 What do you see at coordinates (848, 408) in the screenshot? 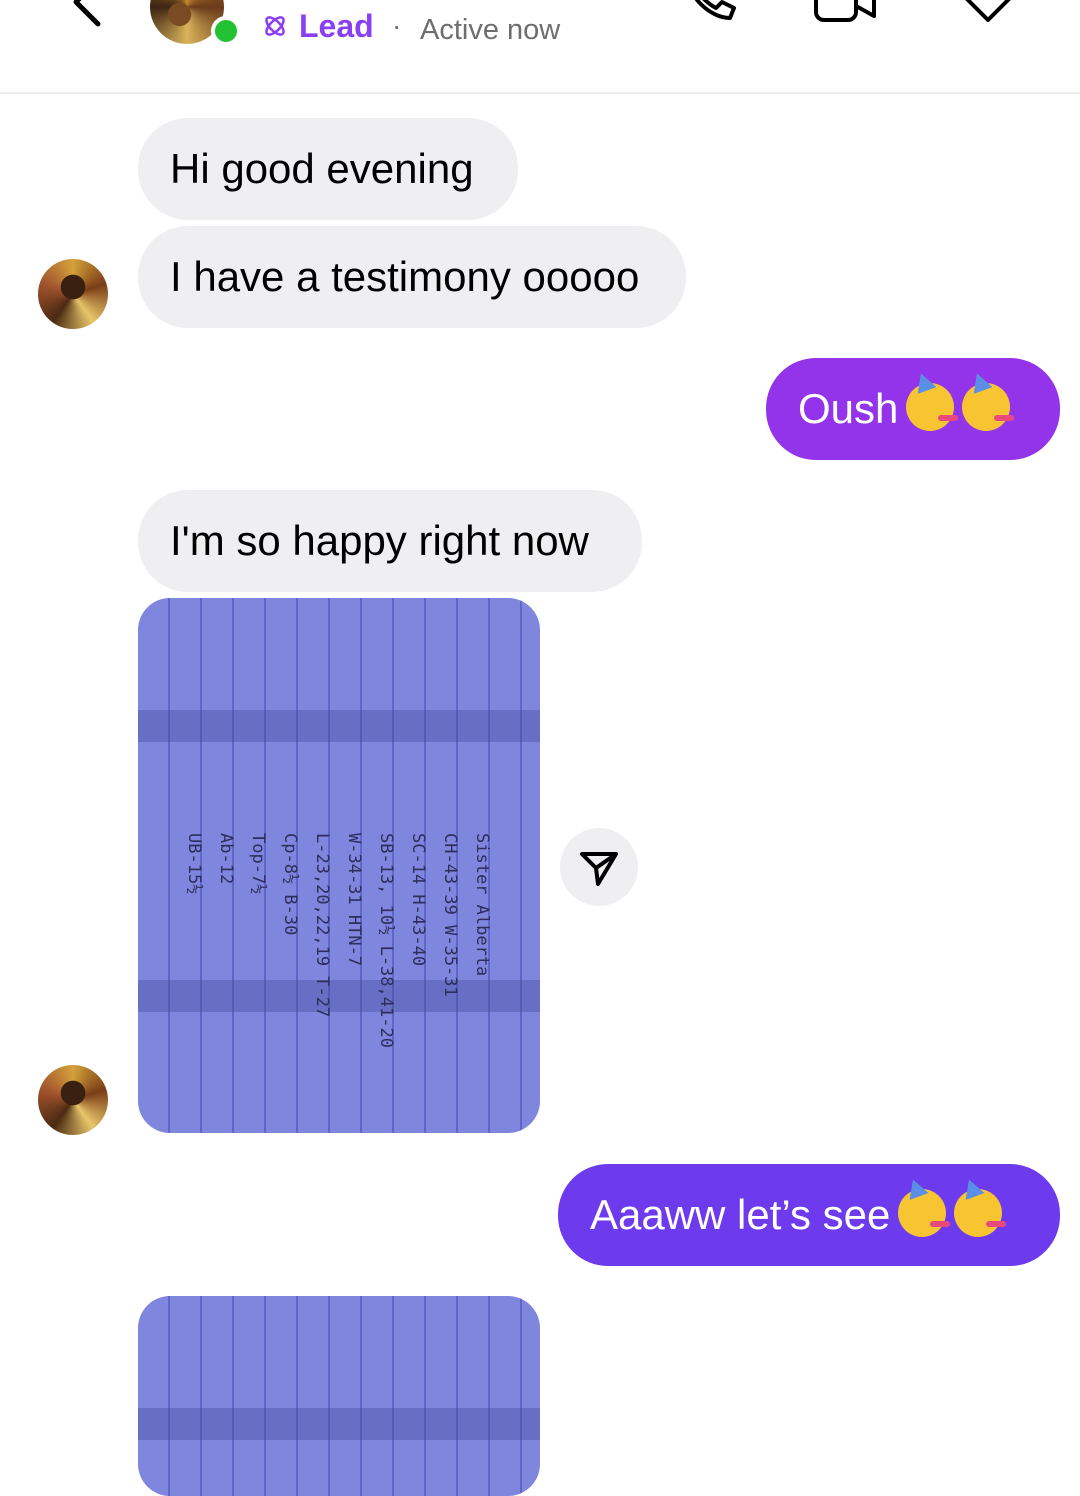
I see `message-text: Oush` at bounding box center [848, 408].